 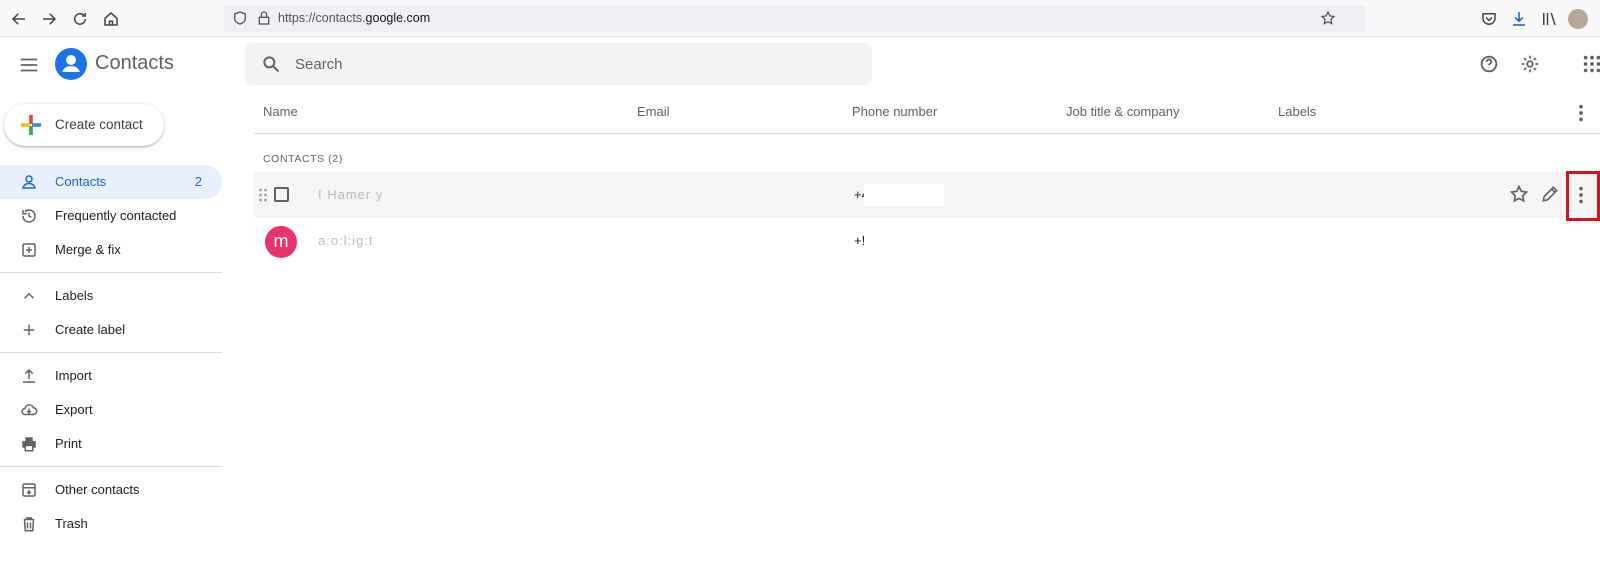 What do you see at coordinates (264, 18) in the screenshot?
I see `lock-icon` at bounding box center [264, 18].